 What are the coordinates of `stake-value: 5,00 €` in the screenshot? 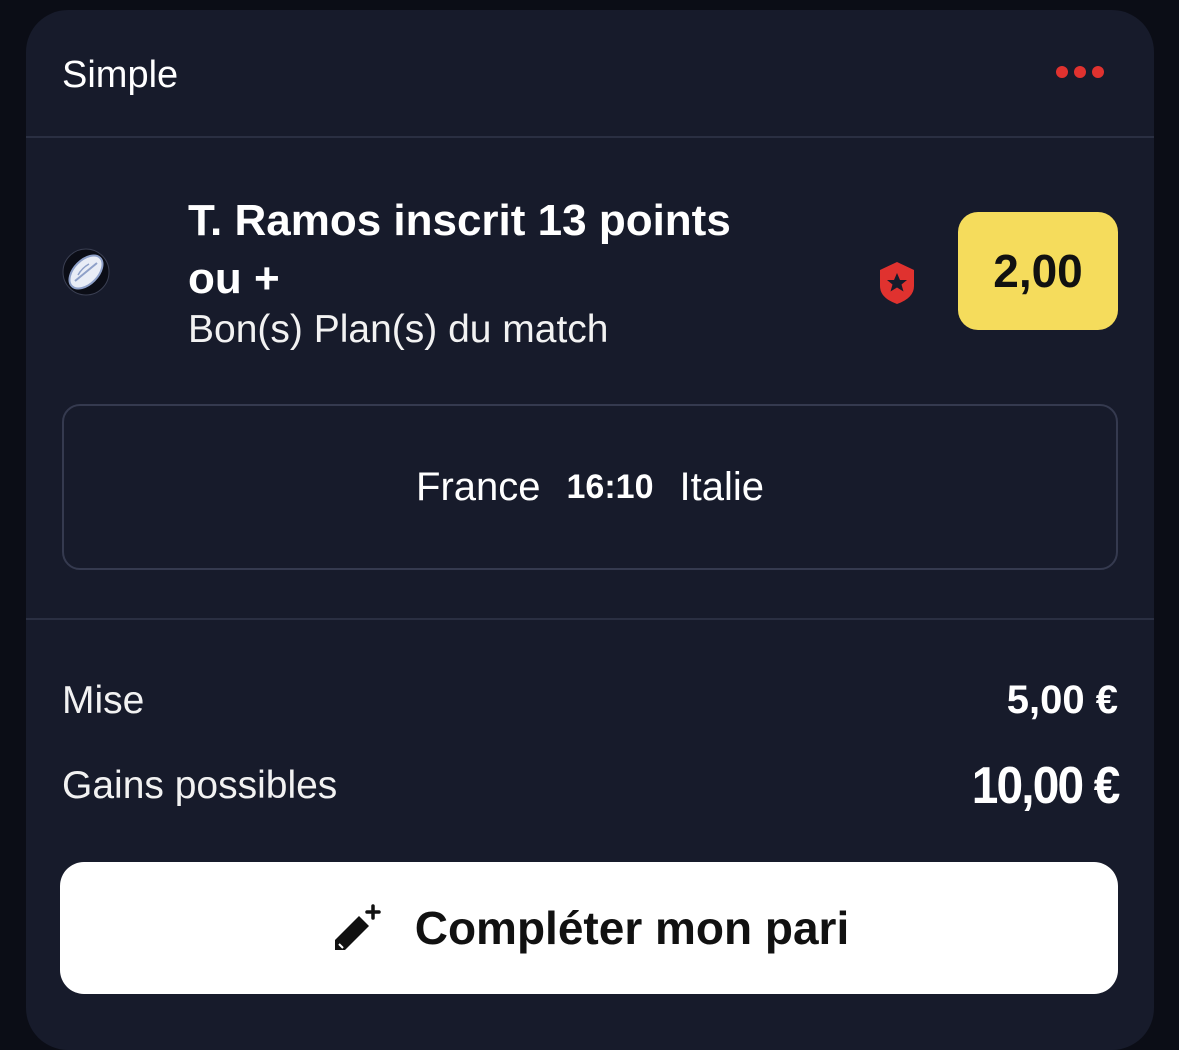 It's located at (1062, 700).